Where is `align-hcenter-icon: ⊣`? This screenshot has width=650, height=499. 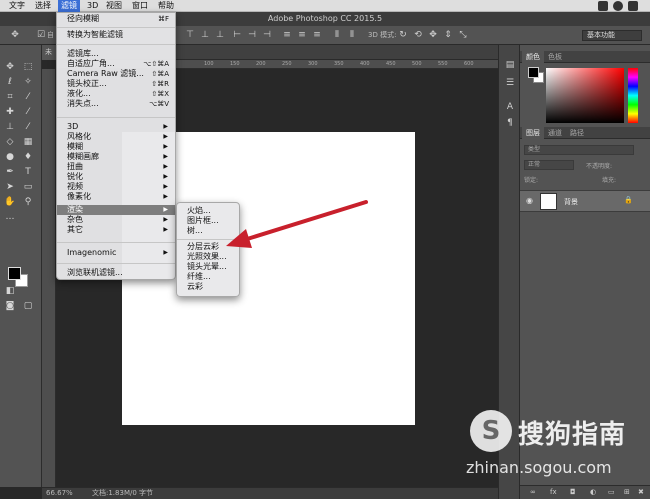
align-hcenter-icon: ⊣ is located at coordinates (252, 35).